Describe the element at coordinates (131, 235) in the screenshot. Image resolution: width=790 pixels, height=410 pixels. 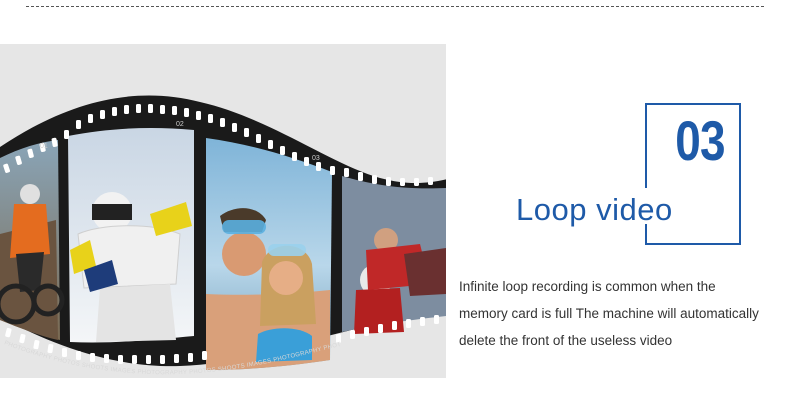
I see `film-frame-skier` at that location.